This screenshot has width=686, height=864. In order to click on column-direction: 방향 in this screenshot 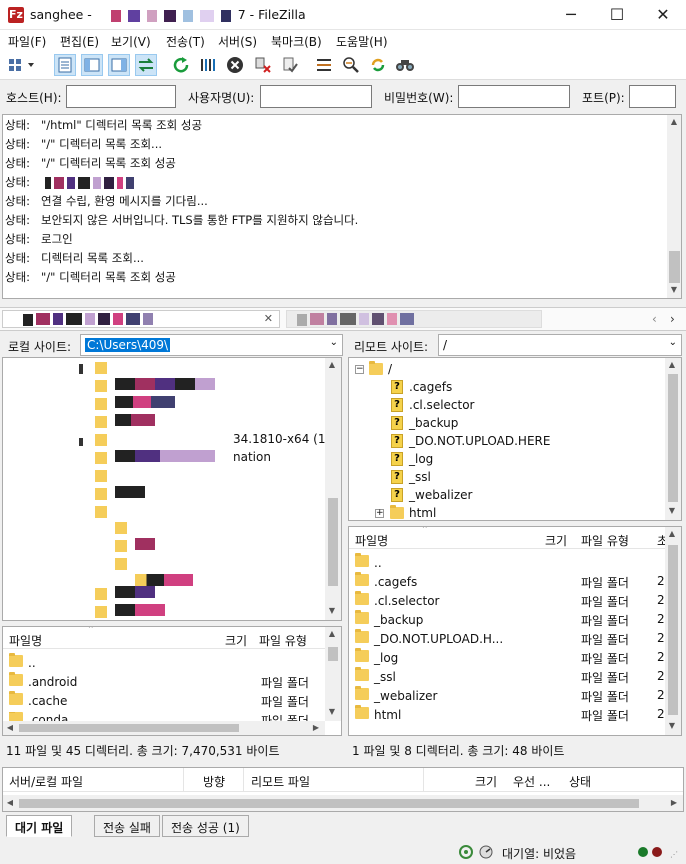, I will do `click(214, 781)`.